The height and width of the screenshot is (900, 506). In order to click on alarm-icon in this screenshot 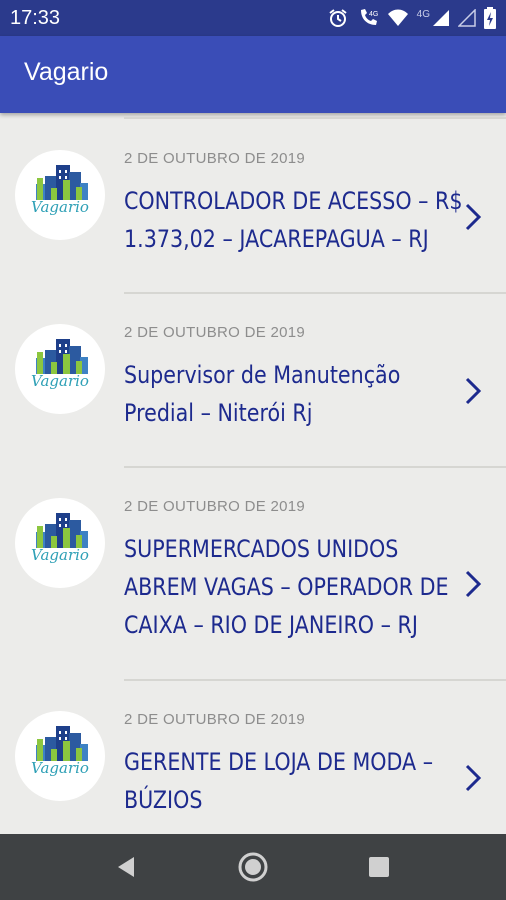, I will do `click(338, 18)`.